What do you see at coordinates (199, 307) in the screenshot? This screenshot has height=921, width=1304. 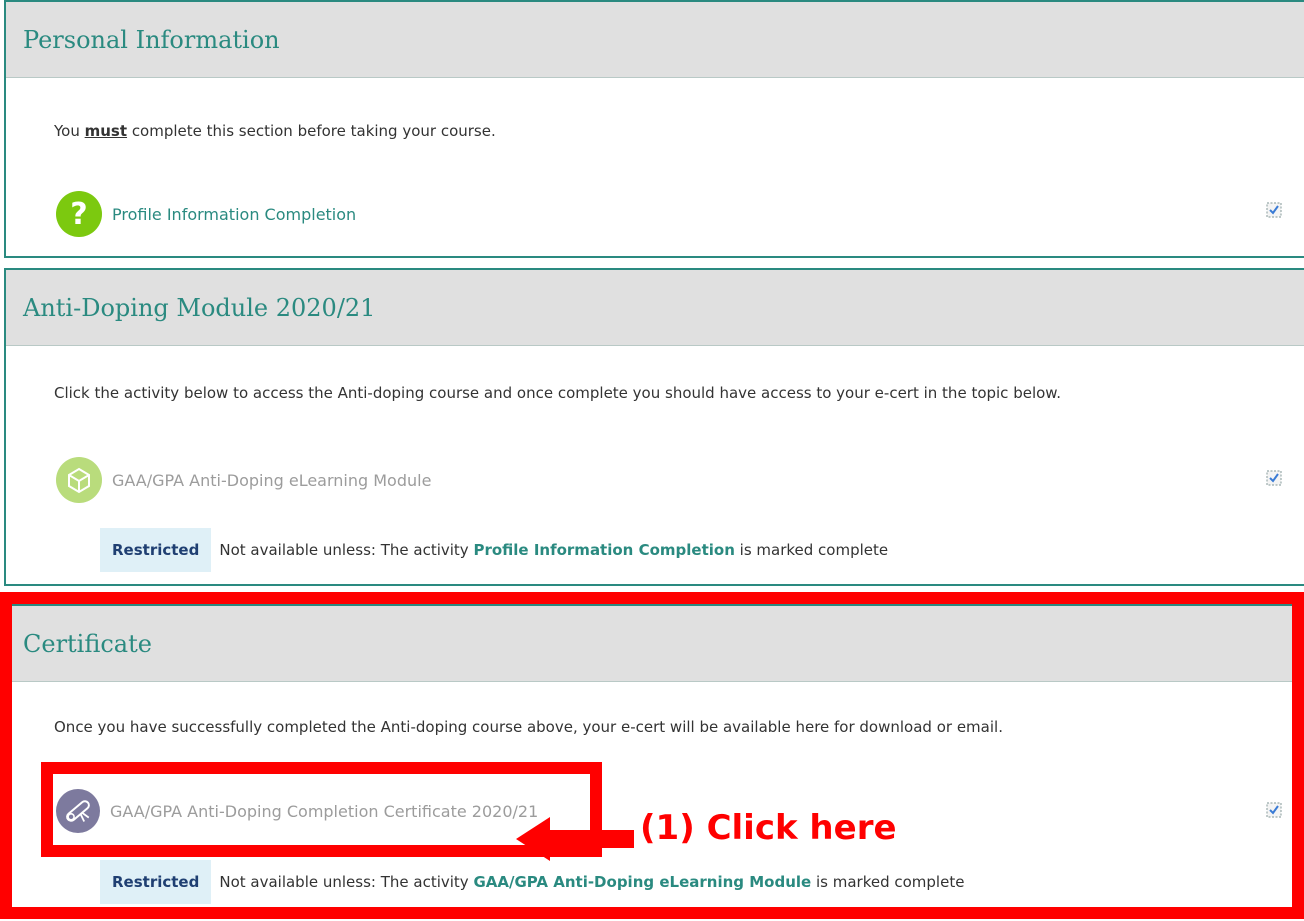 I see `section-title: Anti-Doping Module 2020/21` at bounding box center [199, 307].